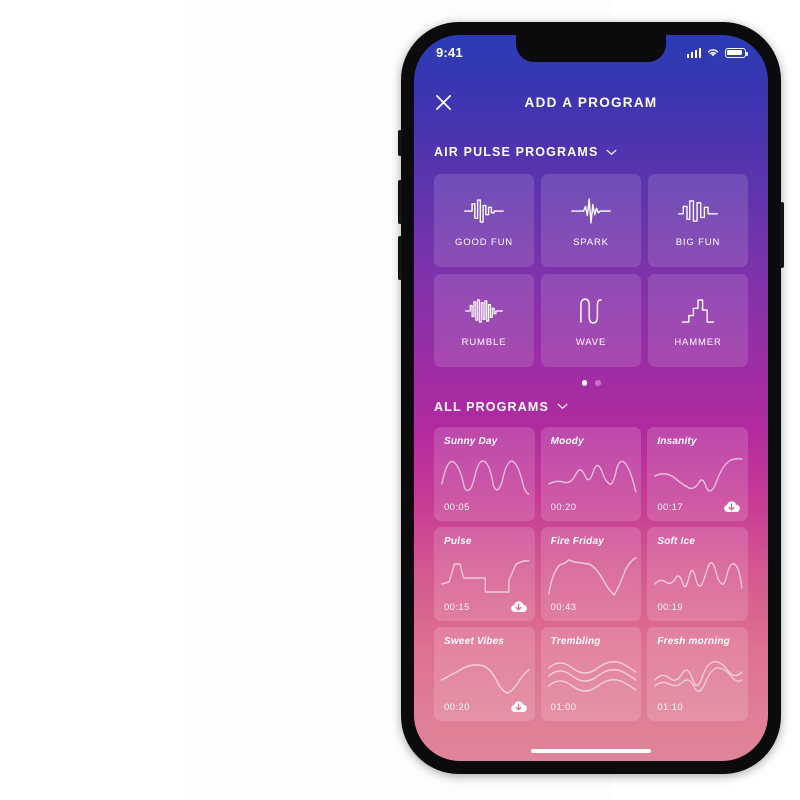 Image resolution: width=800 pixels, height=800 pixels. I want to click on program-card-label: WAVE, so click(591, 342).